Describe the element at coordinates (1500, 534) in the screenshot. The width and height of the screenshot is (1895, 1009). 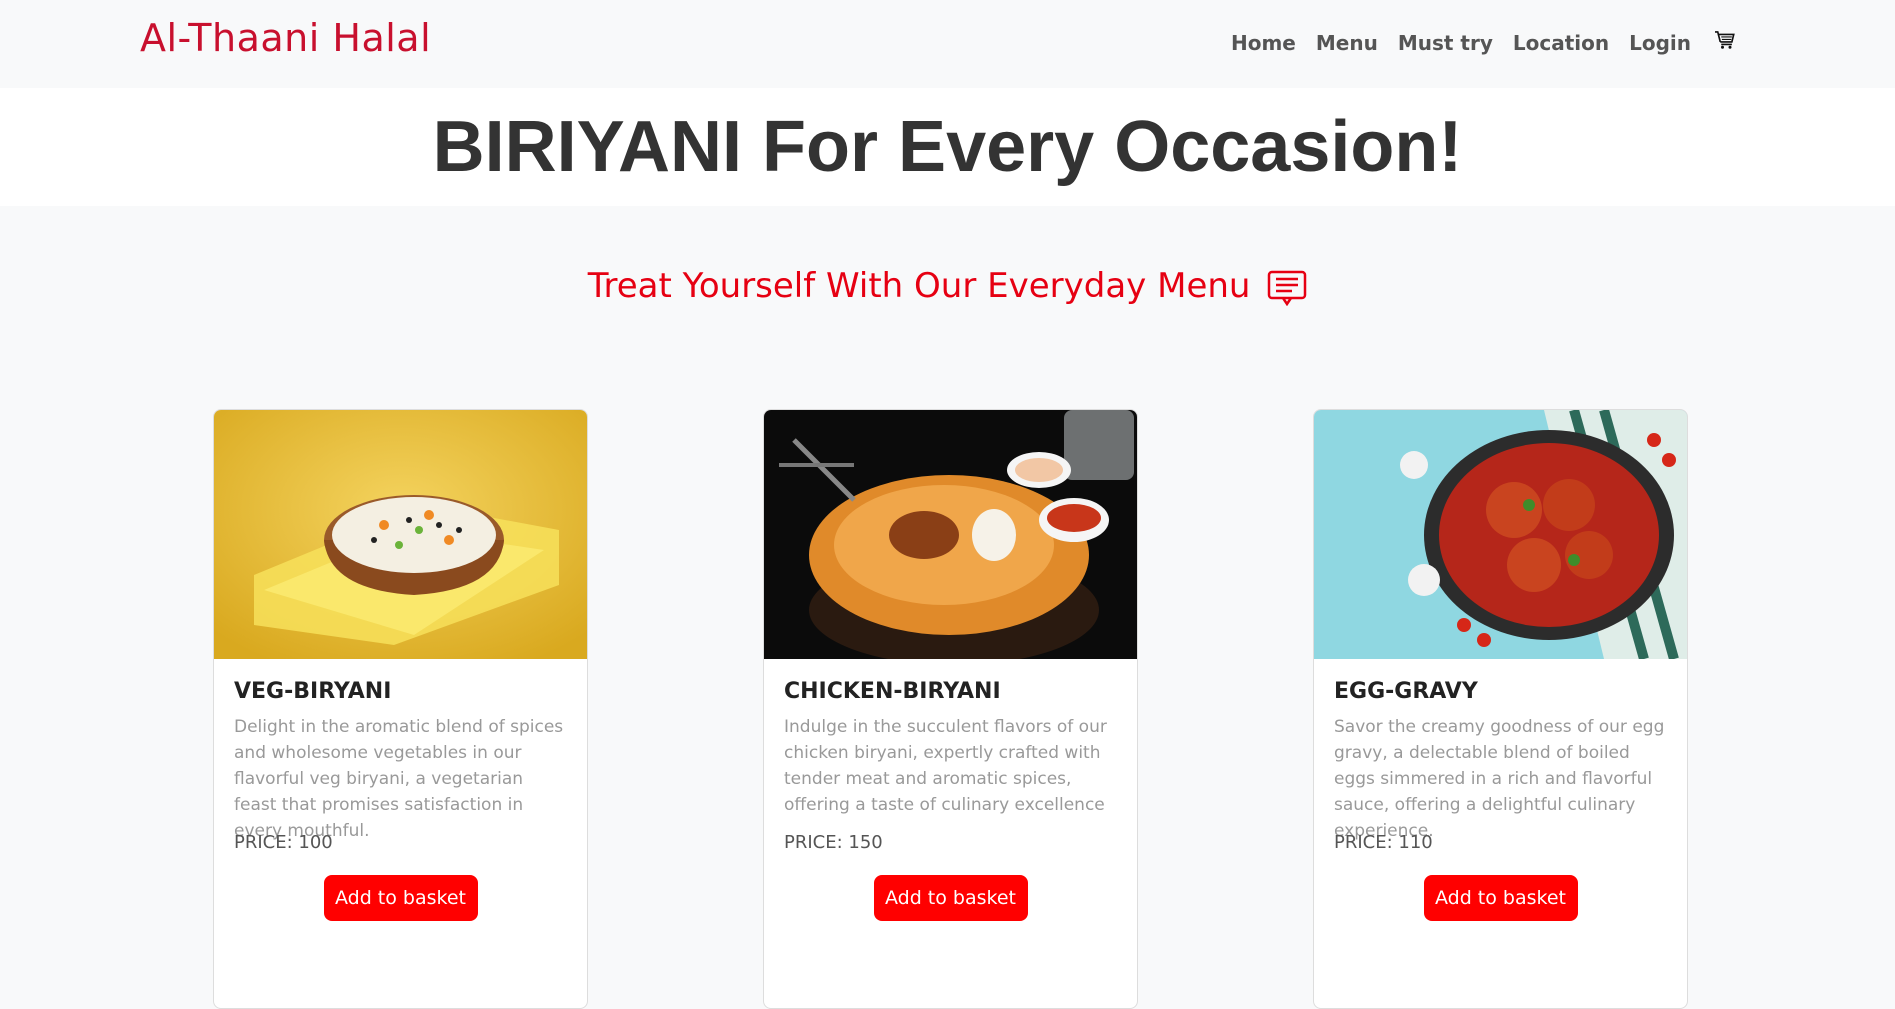
I see `egg-gravy-image` at that location.